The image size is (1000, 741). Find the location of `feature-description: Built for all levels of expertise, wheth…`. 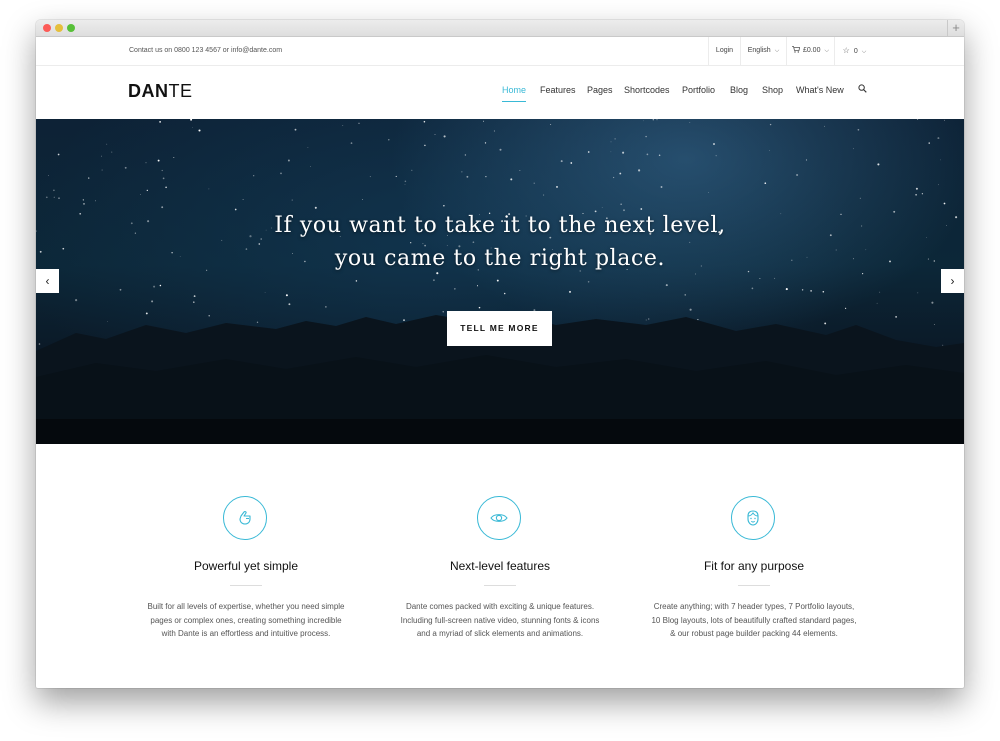

feature-description: Built for all levels of expertise, wheth… is located at coordinates (246, 620).